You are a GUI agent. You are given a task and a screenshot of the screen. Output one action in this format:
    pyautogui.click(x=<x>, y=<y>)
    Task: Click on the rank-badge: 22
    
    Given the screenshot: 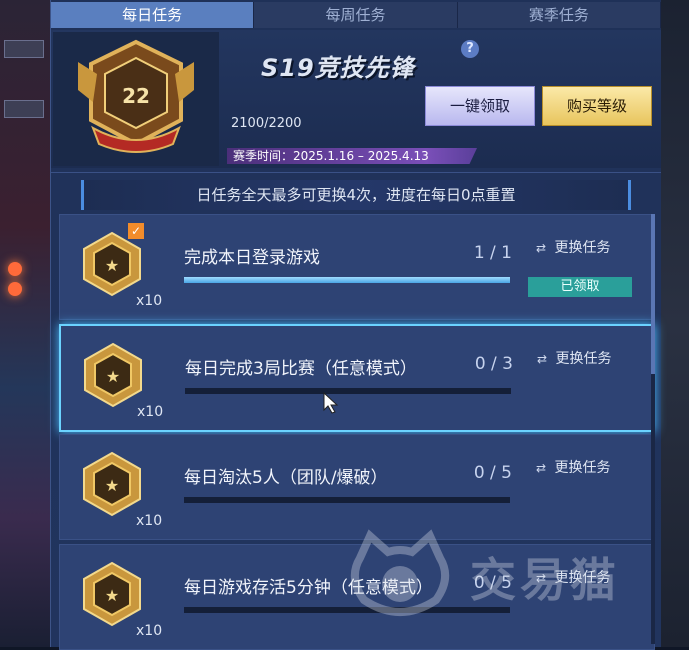 What is the action you would take?
    pyautogui.click(x=136, y=99)
    